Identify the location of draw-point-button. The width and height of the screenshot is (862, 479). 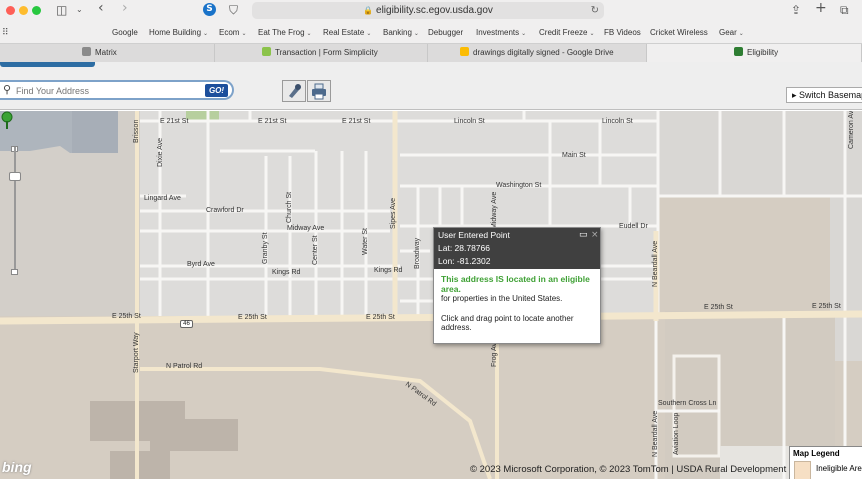
(294, 91).